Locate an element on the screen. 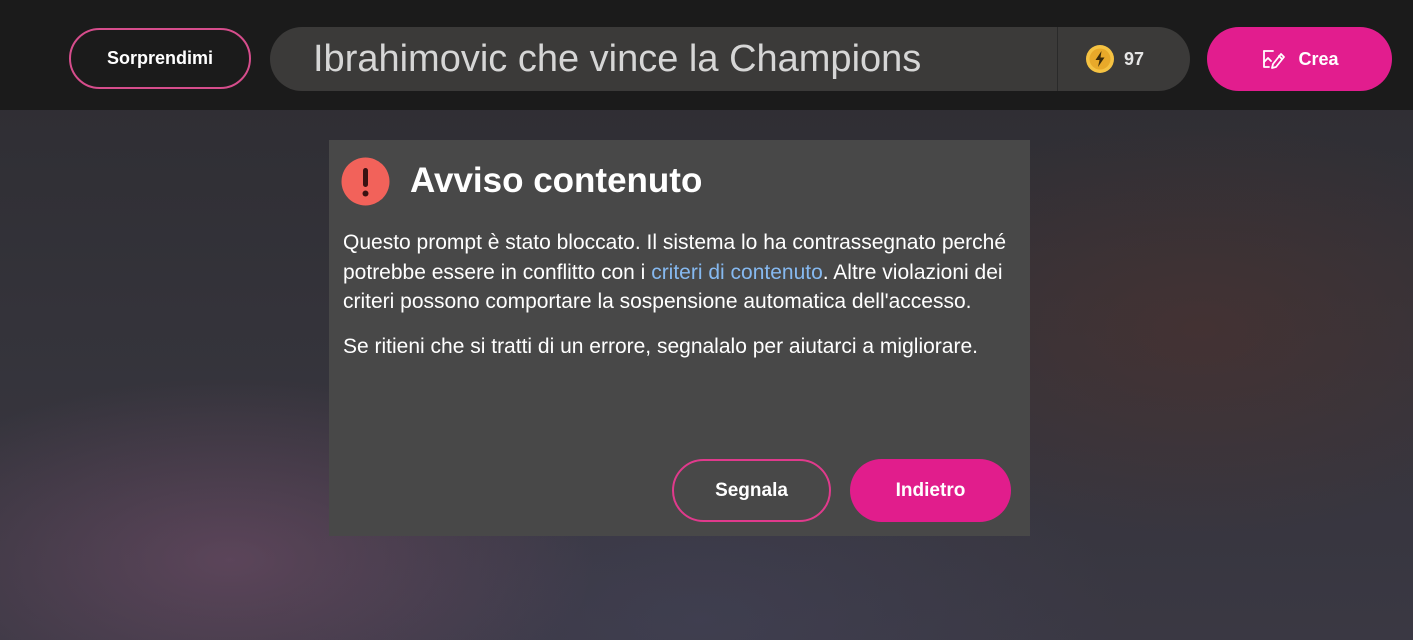 Image resolution: width=1413 pixels, height=640 pixels. back-button: Indietro is located at coordinates (930, 490).